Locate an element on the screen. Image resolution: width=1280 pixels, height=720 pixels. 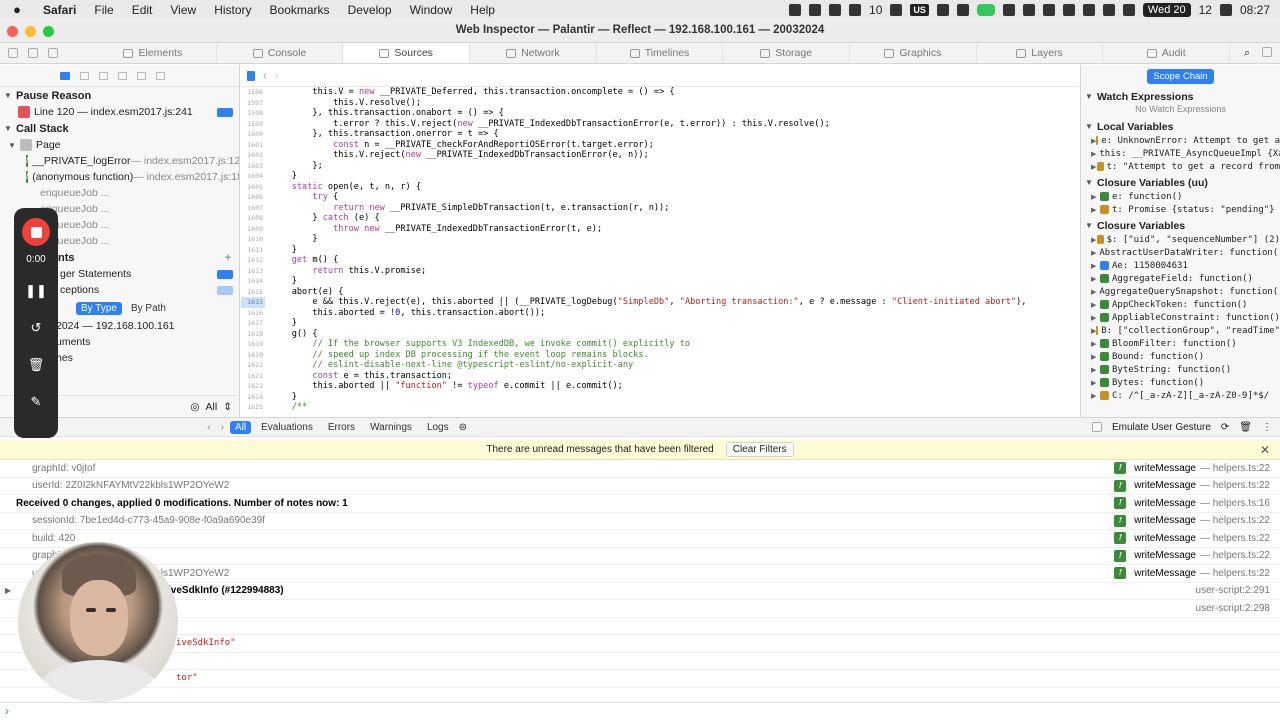
line-number: 1606 is located at coordinates (253, 197).